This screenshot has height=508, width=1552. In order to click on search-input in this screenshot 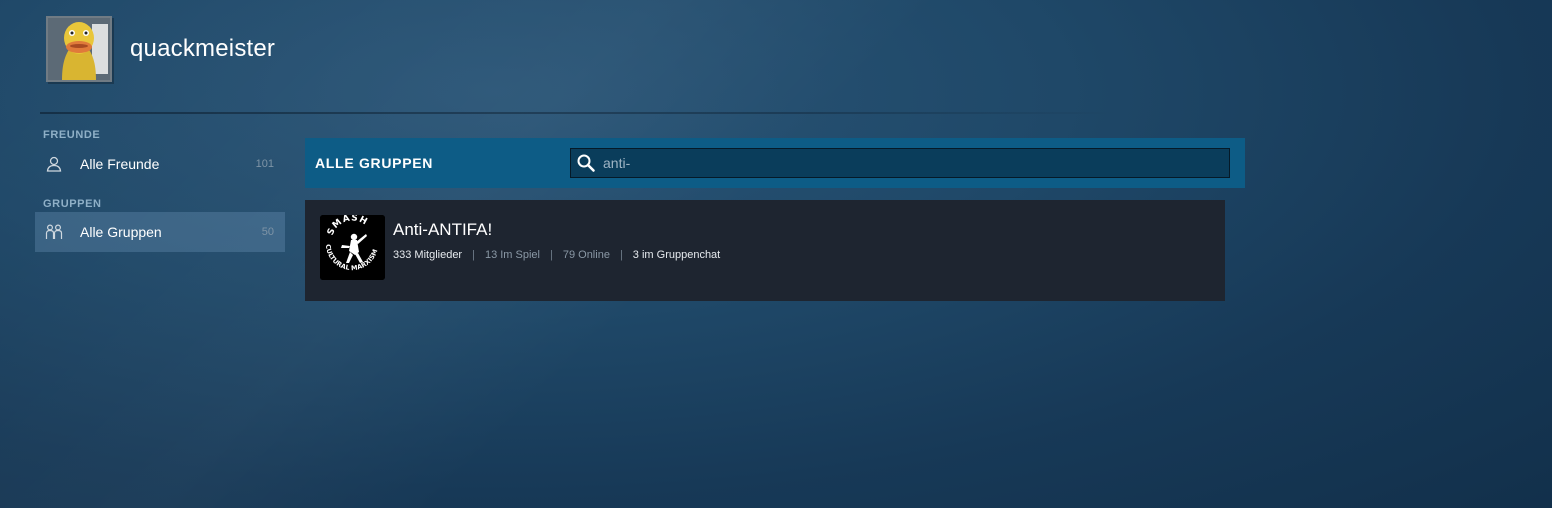, I will do `click(903, 163)`.